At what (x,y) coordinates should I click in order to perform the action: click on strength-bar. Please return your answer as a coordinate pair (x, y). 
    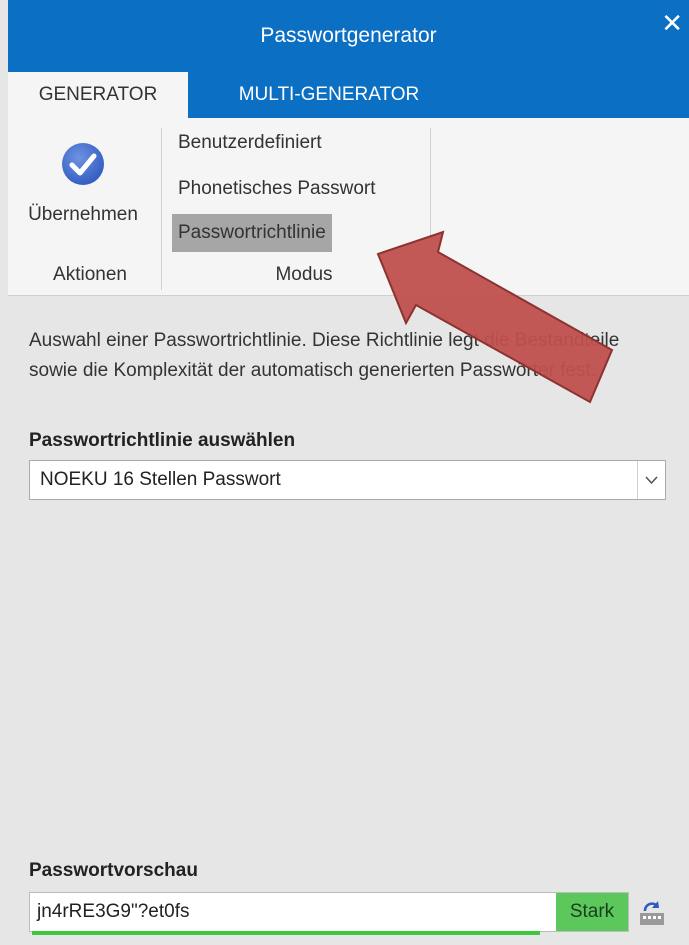
    Looking at the image, I should click on (286, 933).